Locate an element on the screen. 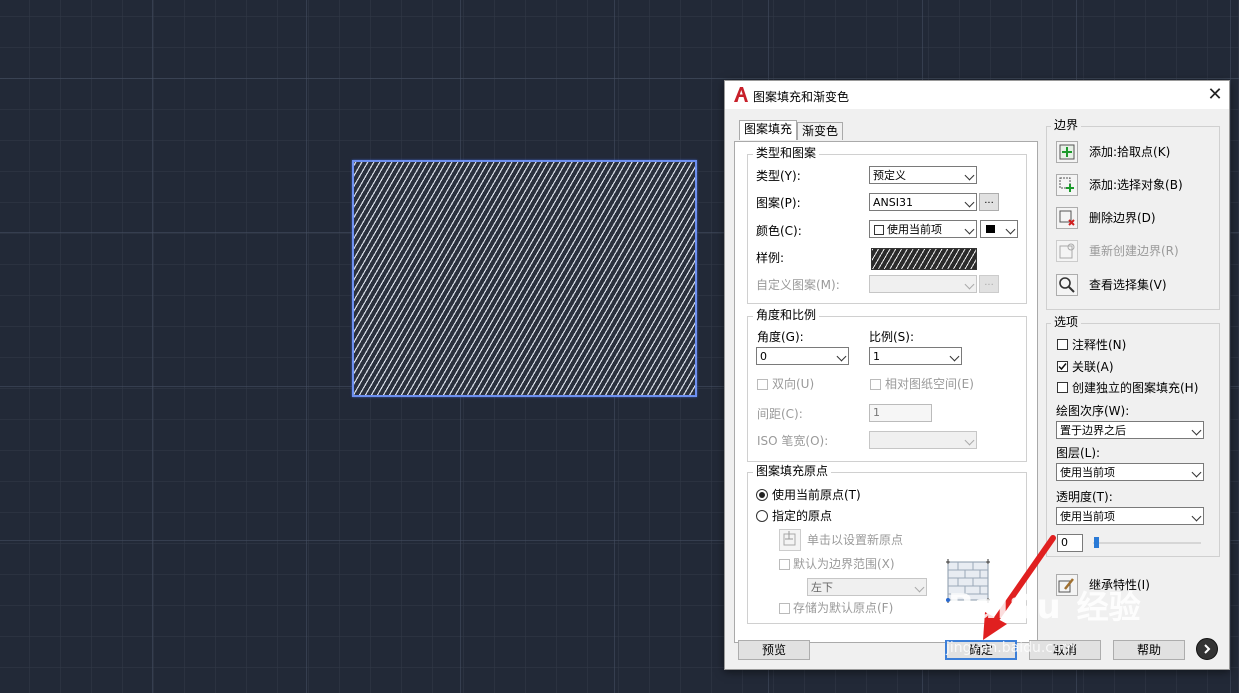  draw-order-value: 置于边界之后 is located at coordinates (1093, 430).